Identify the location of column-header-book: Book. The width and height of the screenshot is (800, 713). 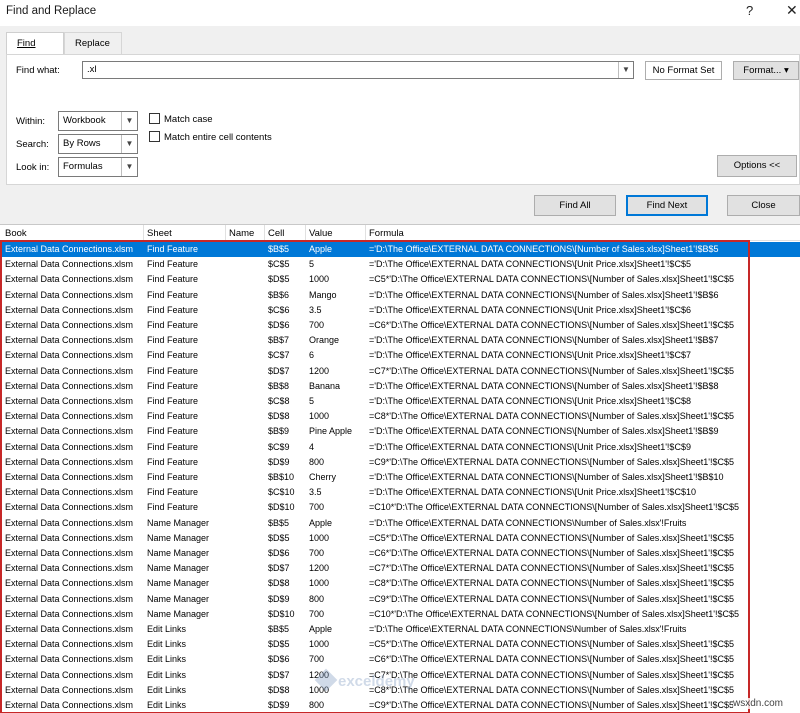
(16, 233).